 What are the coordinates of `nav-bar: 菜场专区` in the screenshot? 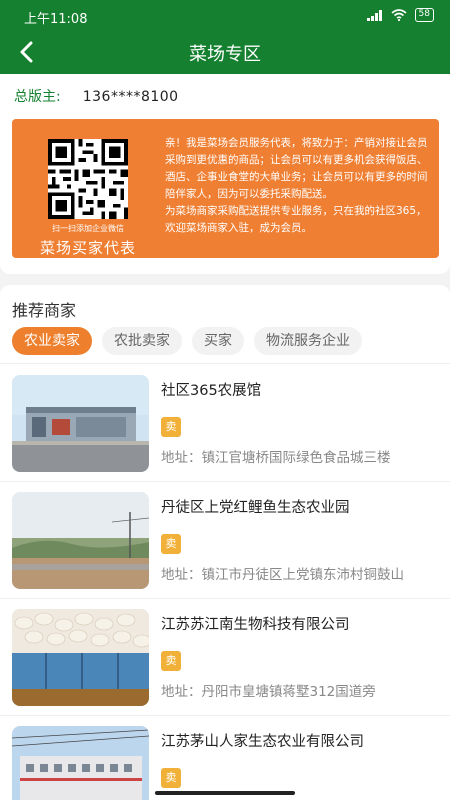 It's located at (225, 52).